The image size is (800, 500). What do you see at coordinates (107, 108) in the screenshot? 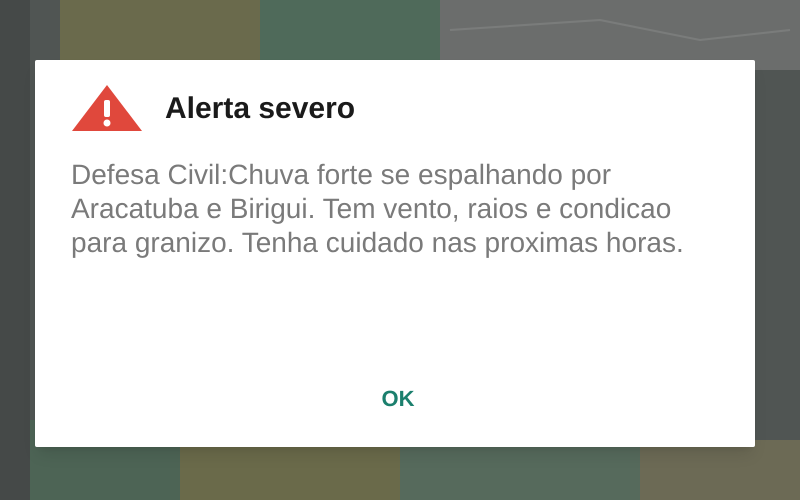
I see `warning-icon` at bounding box center [107, 108].